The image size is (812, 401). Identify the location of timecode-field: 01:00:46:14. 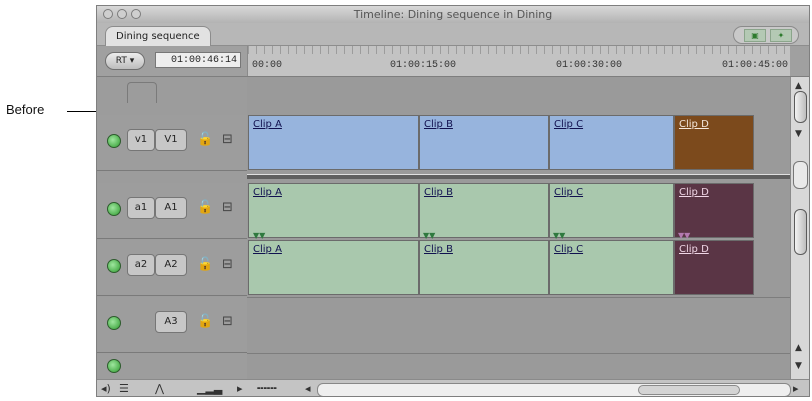
(198, 60).